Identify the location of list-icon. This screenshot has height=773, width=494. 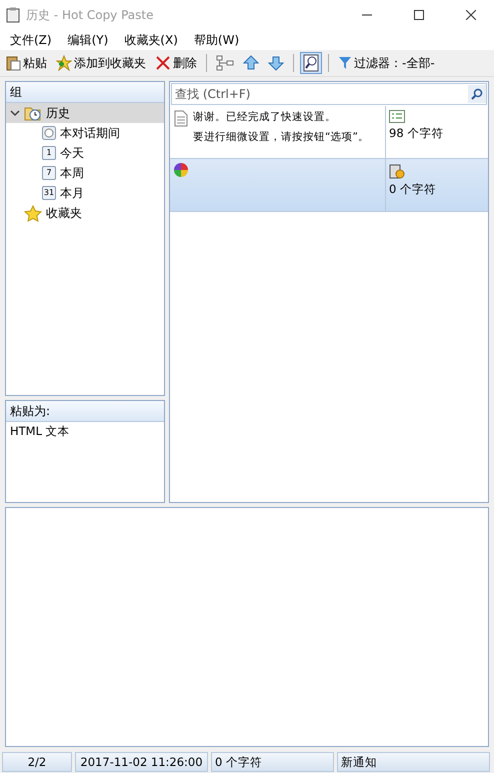
(397, 116).